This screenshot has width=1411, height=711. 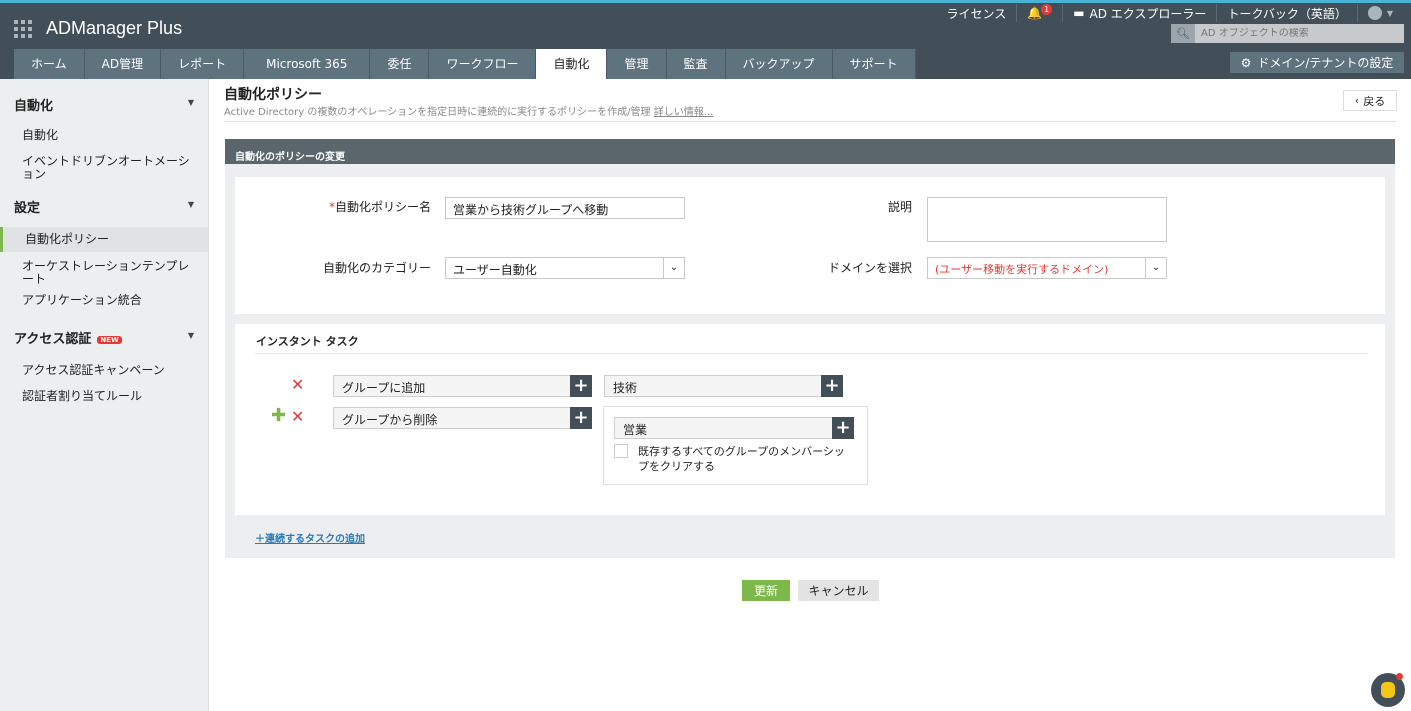 What do you see at coordinates (109, 300) in the screenshot?
I see `sidebar-item-app-integration: アプリケーション統合` at bounding box center [109, 300].